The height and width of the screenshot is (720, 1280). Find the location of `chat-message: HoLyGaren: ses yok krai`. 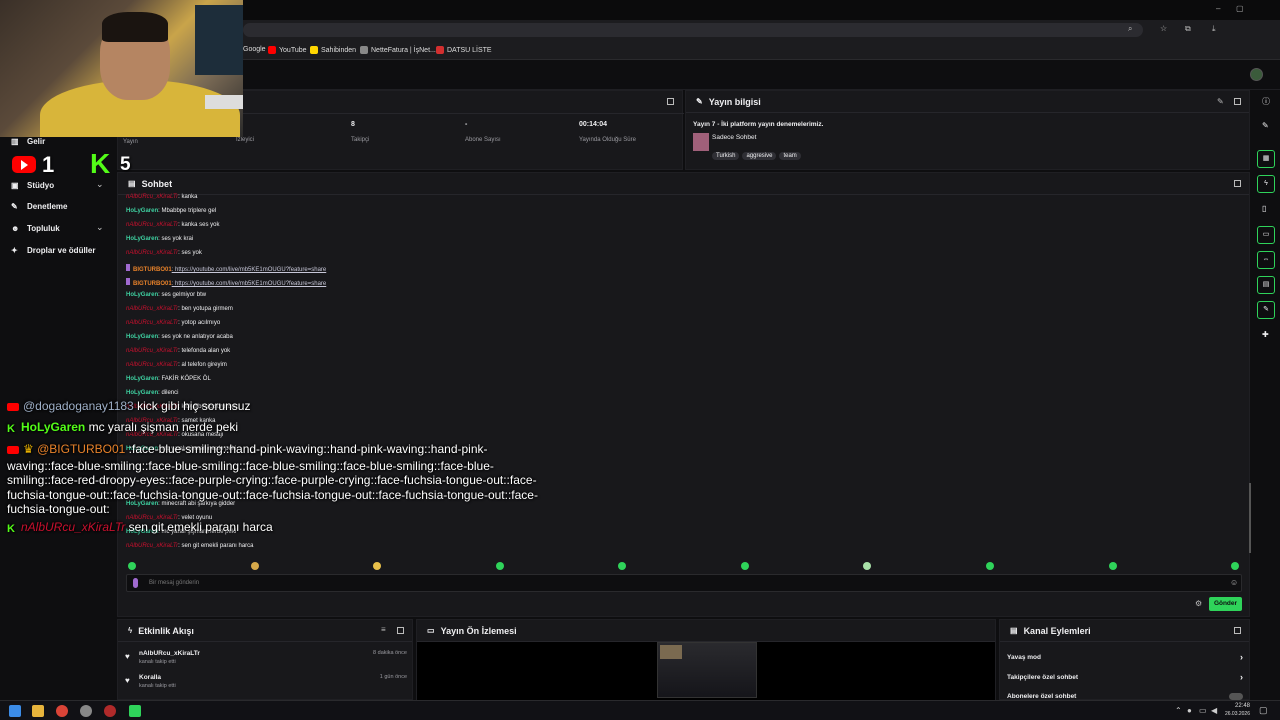

chat-message: HoLyGaren: ses yok krai is located at coordinates (160, 239).